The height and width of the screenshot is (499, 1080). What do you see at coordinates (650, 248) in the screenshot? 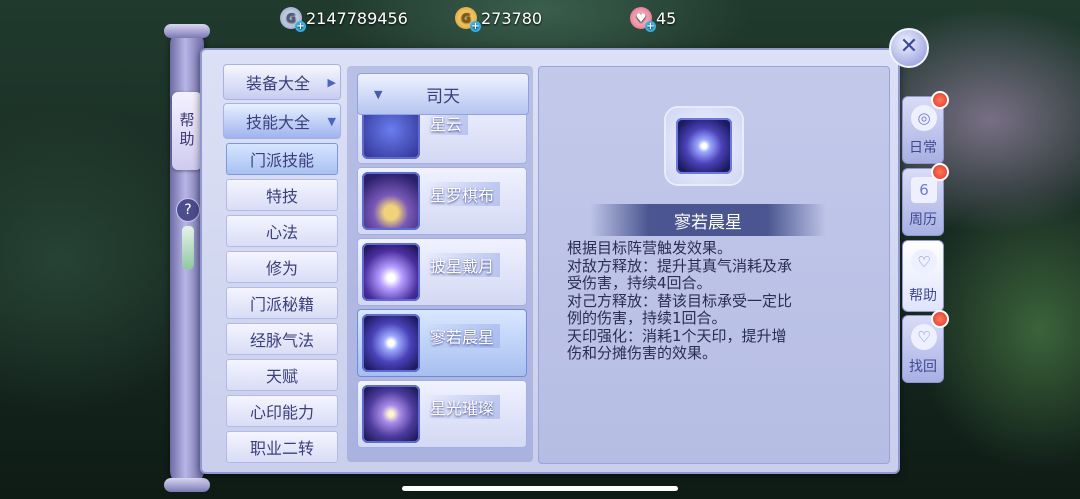
I see `description-line: 根据目标阵营触发效果。` at bounding box center [650, 248].